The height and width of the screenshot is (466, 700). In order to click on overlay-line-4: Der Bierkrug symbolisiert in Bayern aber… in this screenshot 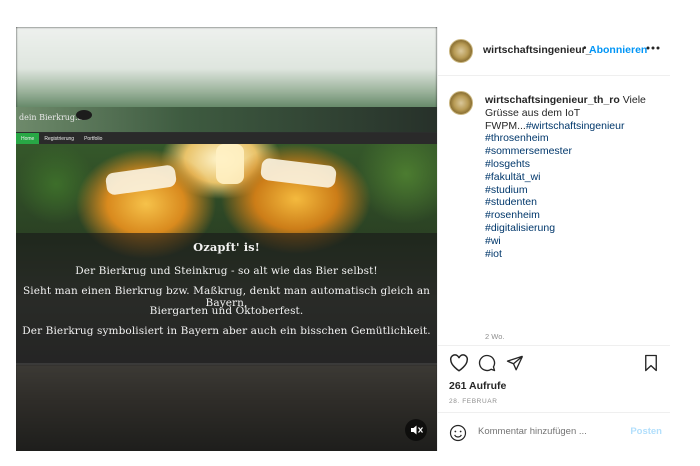, I will do `click(226, 331)`.